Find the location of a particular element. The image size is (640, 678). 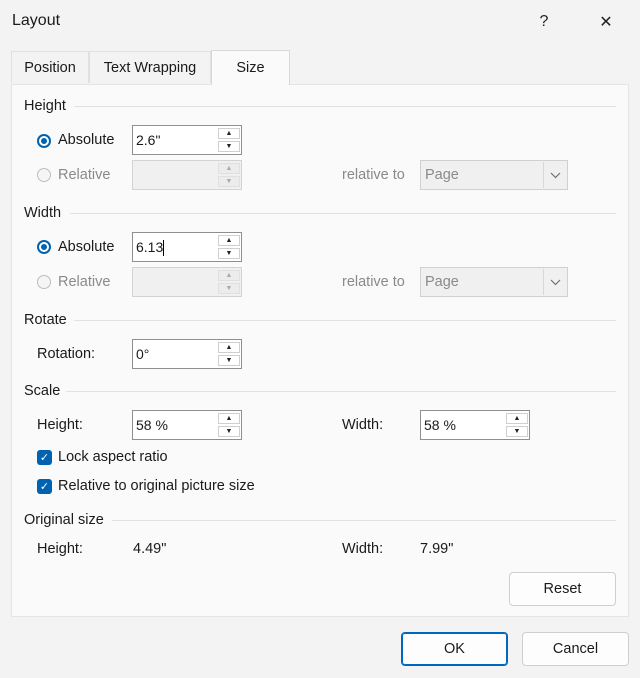

width-separator is located at coordinates (343, 213).